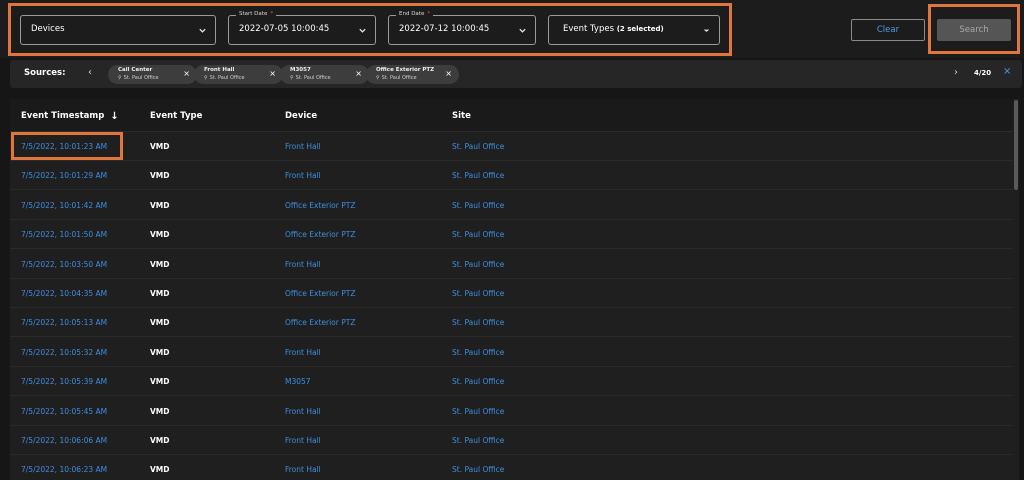 The image size is (1024, 480). I want to click on timestamp-link: 7/5/2022, 10:01:23 AM, so click(64, 146).